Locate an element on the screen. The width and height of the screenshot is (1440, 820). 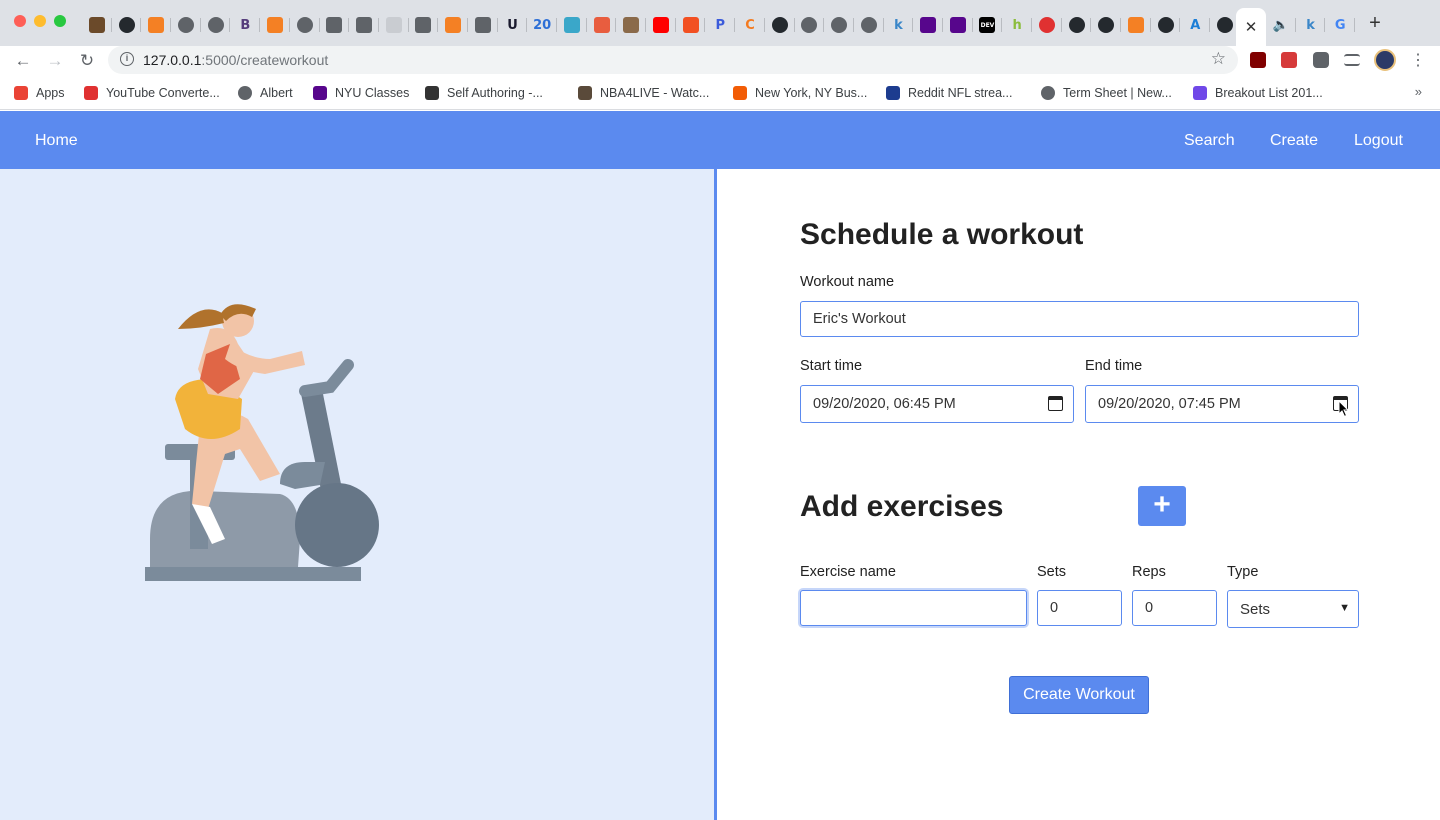
site-info-icon: i is located at coordinates (127, 59).